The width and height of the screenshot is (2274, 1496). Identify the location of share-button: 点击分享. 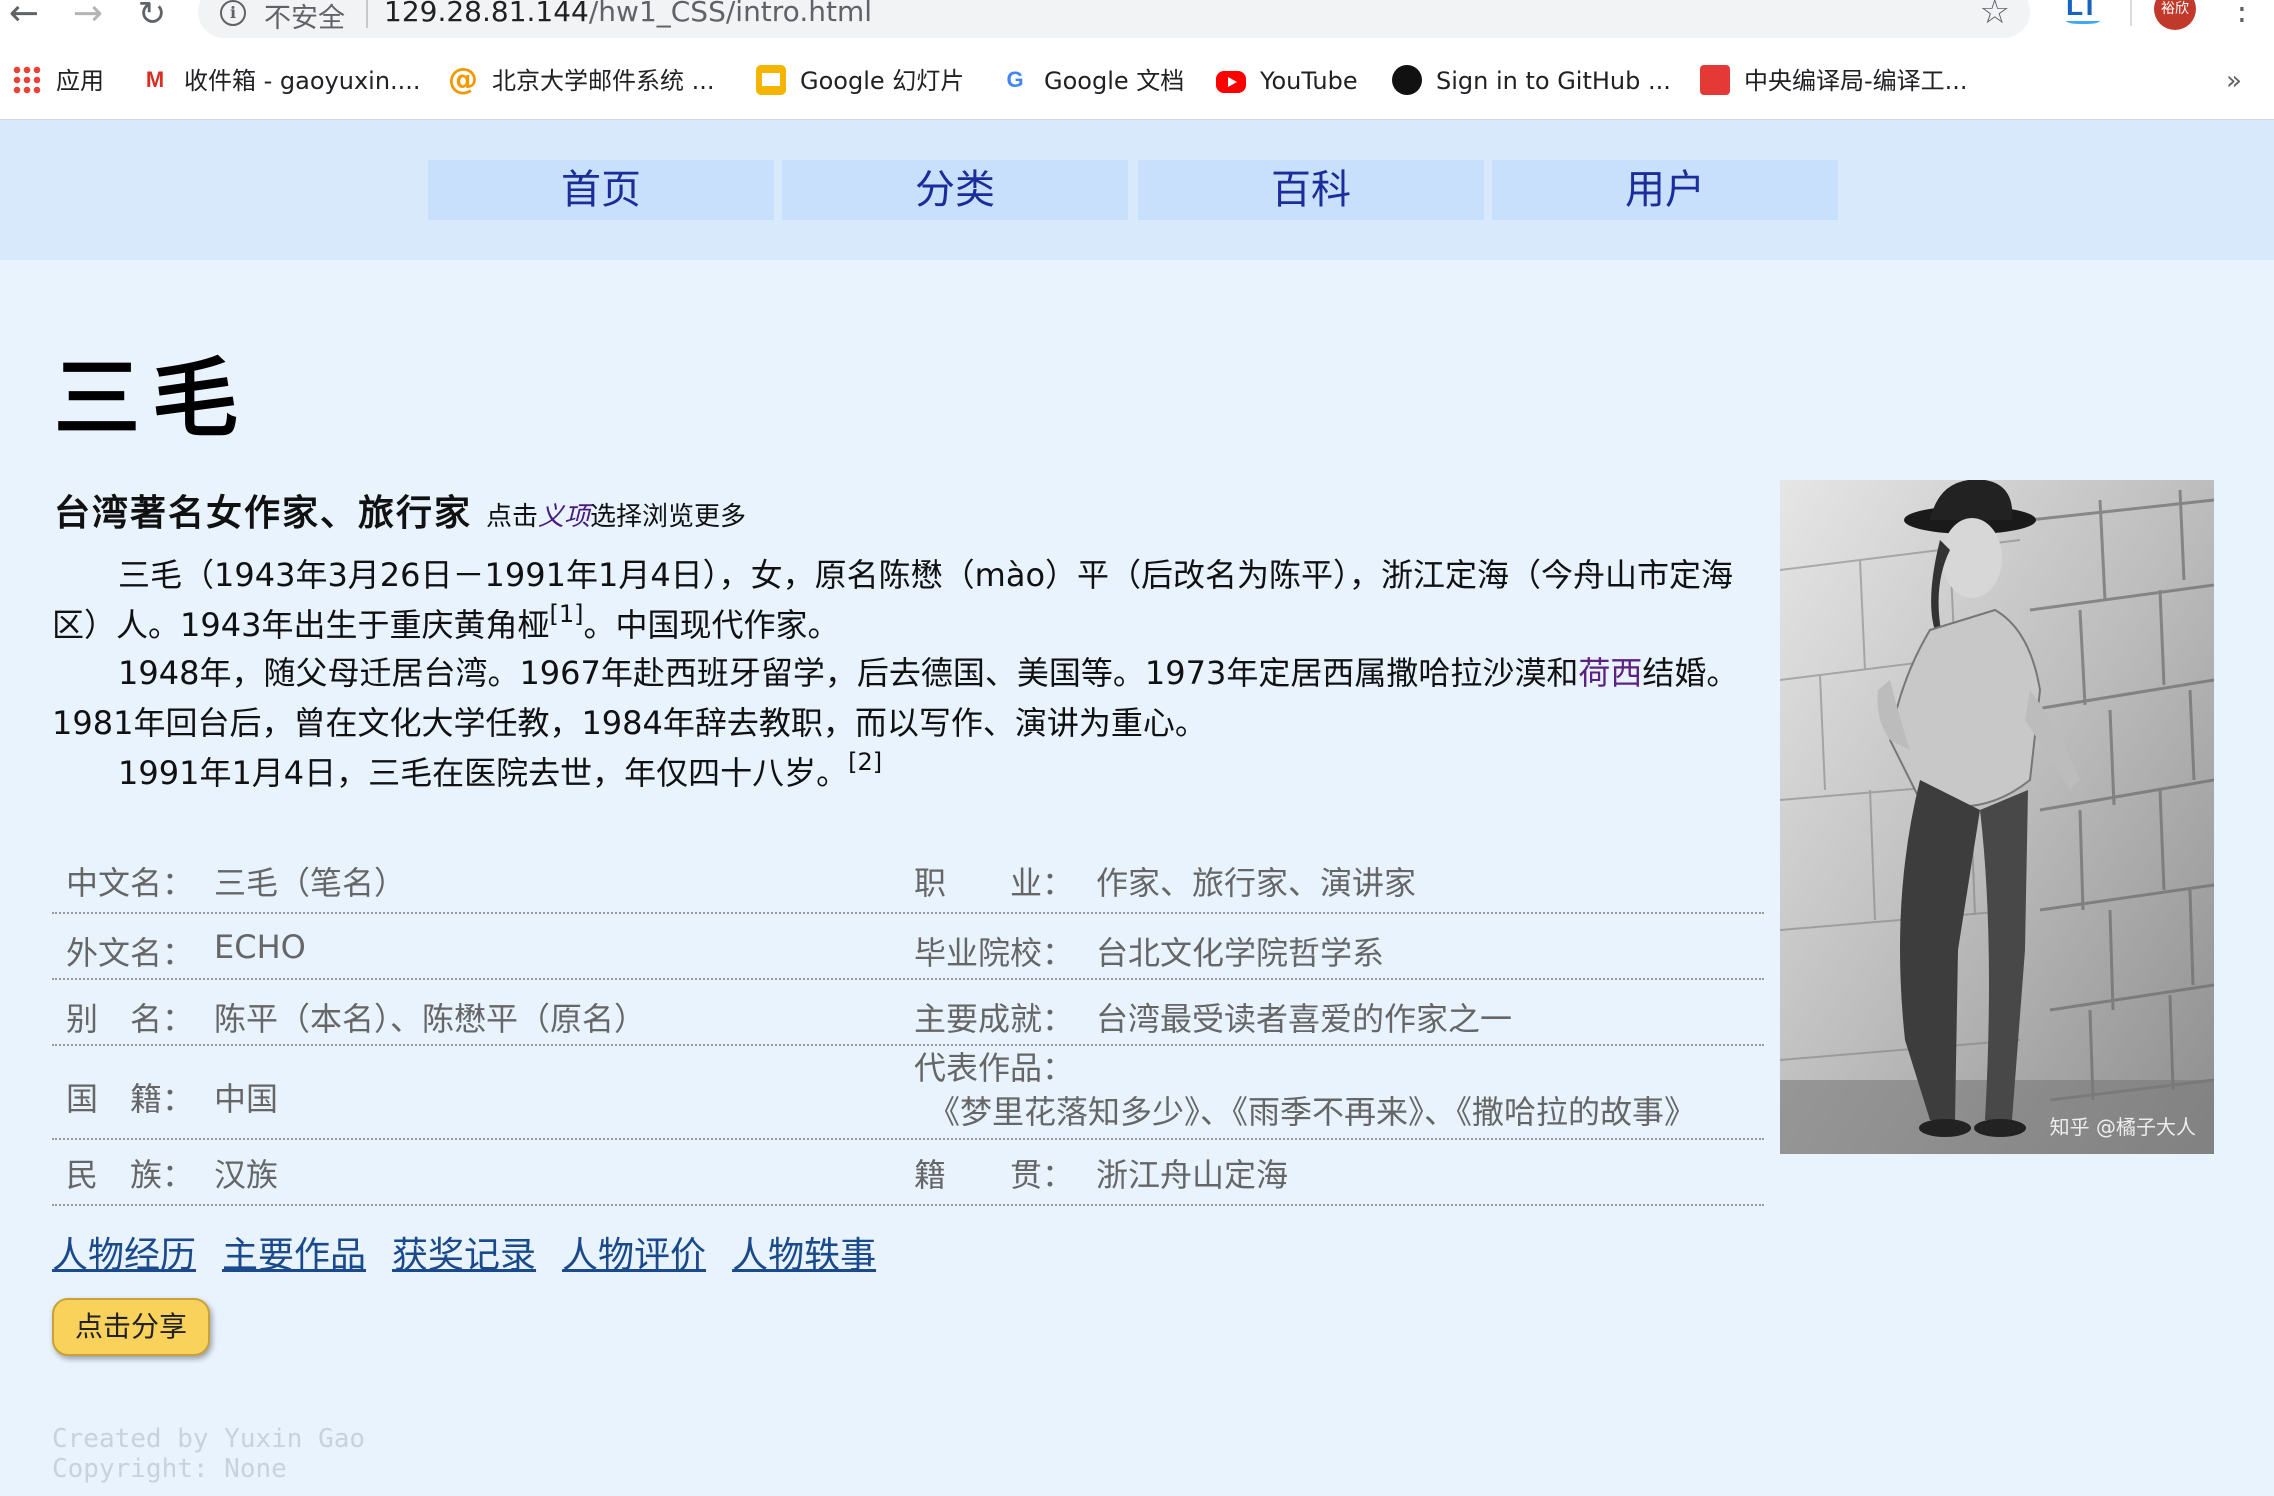
(131, 1327).